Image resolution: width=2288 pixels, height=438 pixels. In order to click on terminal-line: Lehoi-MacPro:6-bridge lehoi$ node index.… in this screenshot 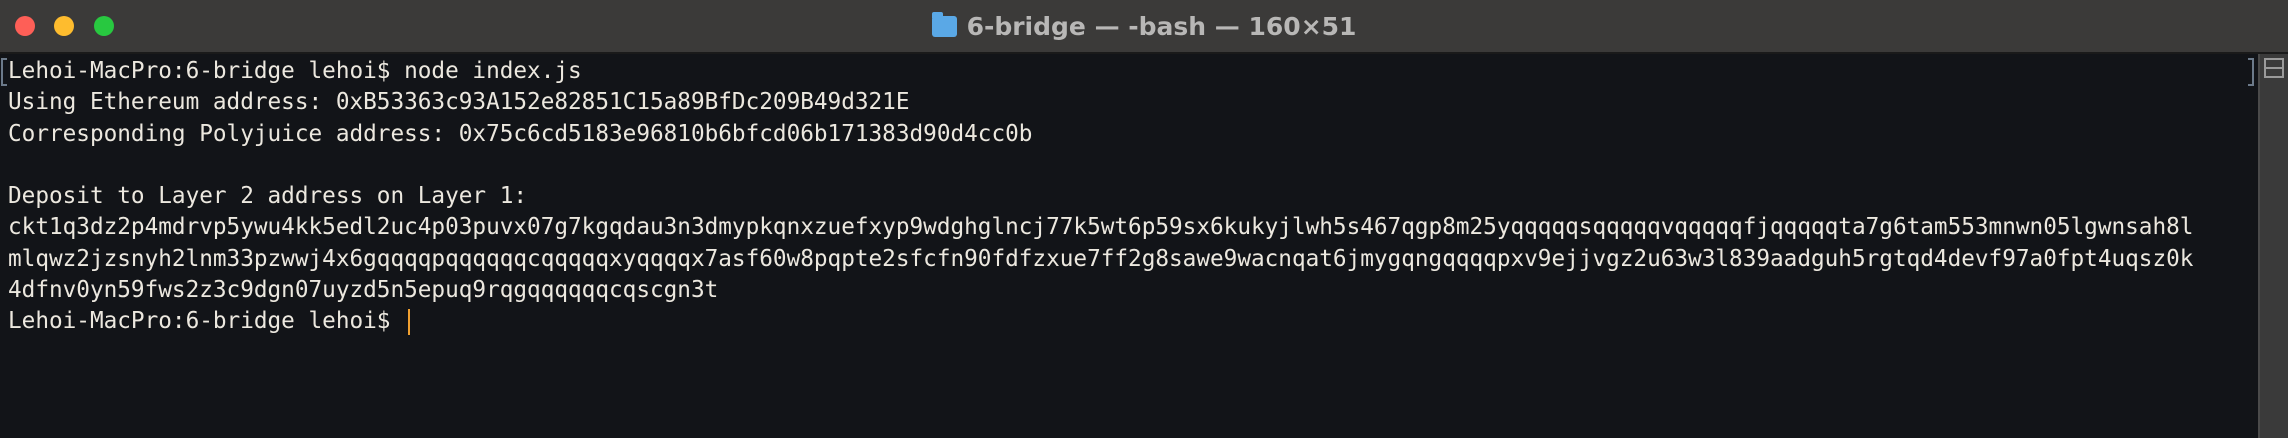, I will do `click(295, 71)`.